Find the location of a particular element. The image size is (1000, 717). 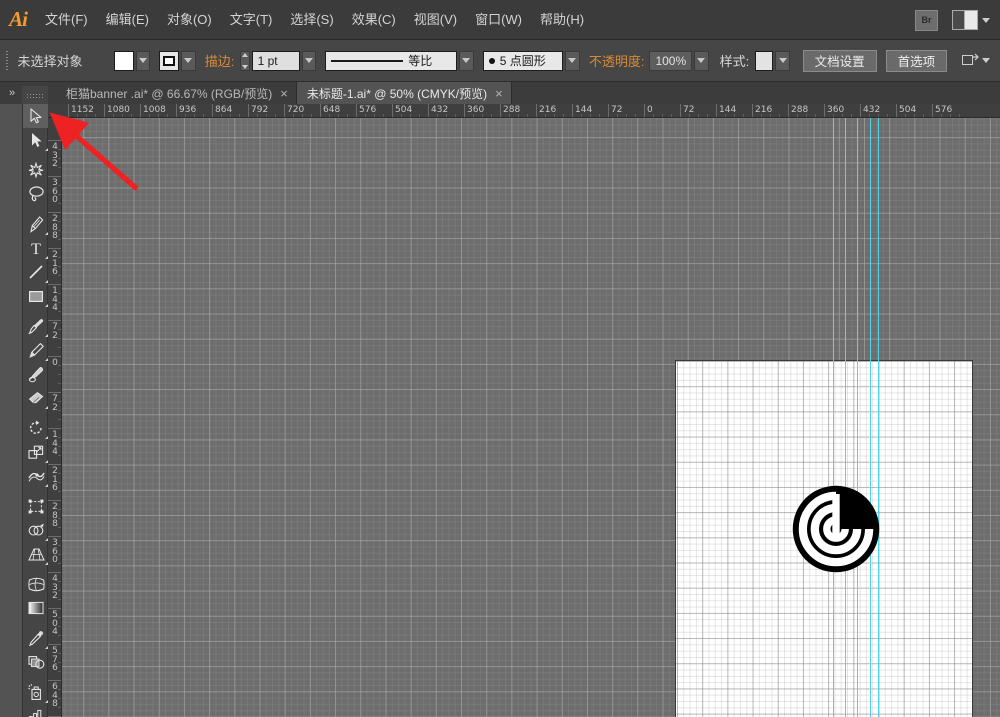

menu-window: 窗口(W) is located at coordinates (498, 20).